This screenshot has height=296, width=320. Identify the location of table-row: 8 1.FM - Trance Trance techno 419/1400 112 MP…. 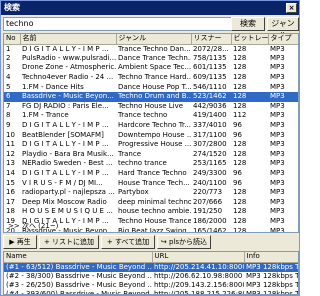
(151, 116).